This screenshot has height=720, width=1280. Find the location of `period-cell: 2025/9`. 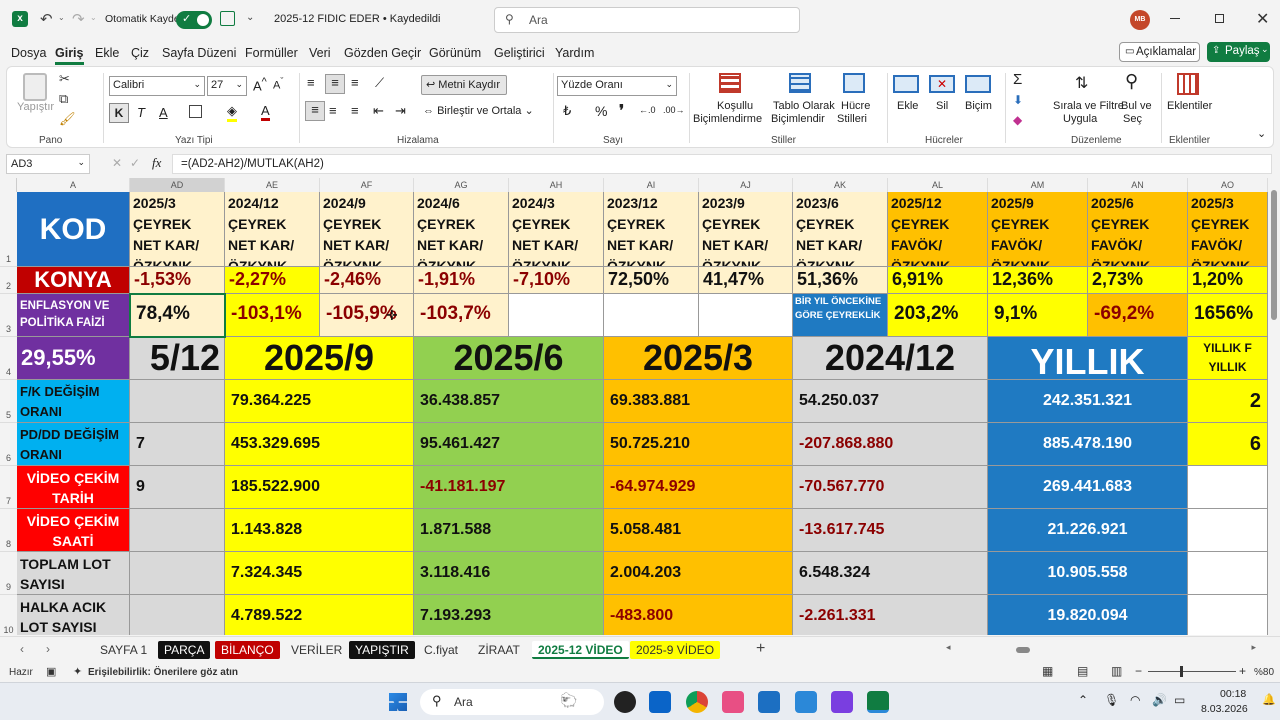

period-cell: 2025/9 is located at coordinates (319, 358).